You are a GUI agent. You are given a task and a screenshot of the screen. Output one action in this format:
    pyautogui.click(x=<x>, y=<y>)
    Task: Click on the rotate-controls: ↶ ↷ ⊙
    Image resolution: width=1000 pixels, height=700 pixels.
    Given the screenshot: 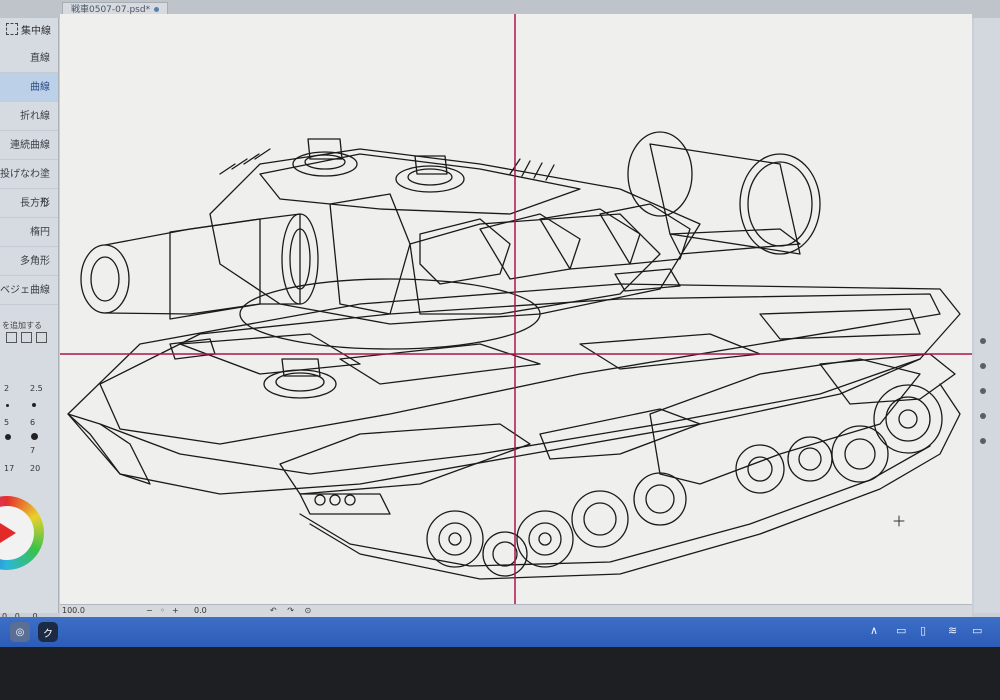 What is the action you would take?
    pyautogui.click(x=292, y=611)
    